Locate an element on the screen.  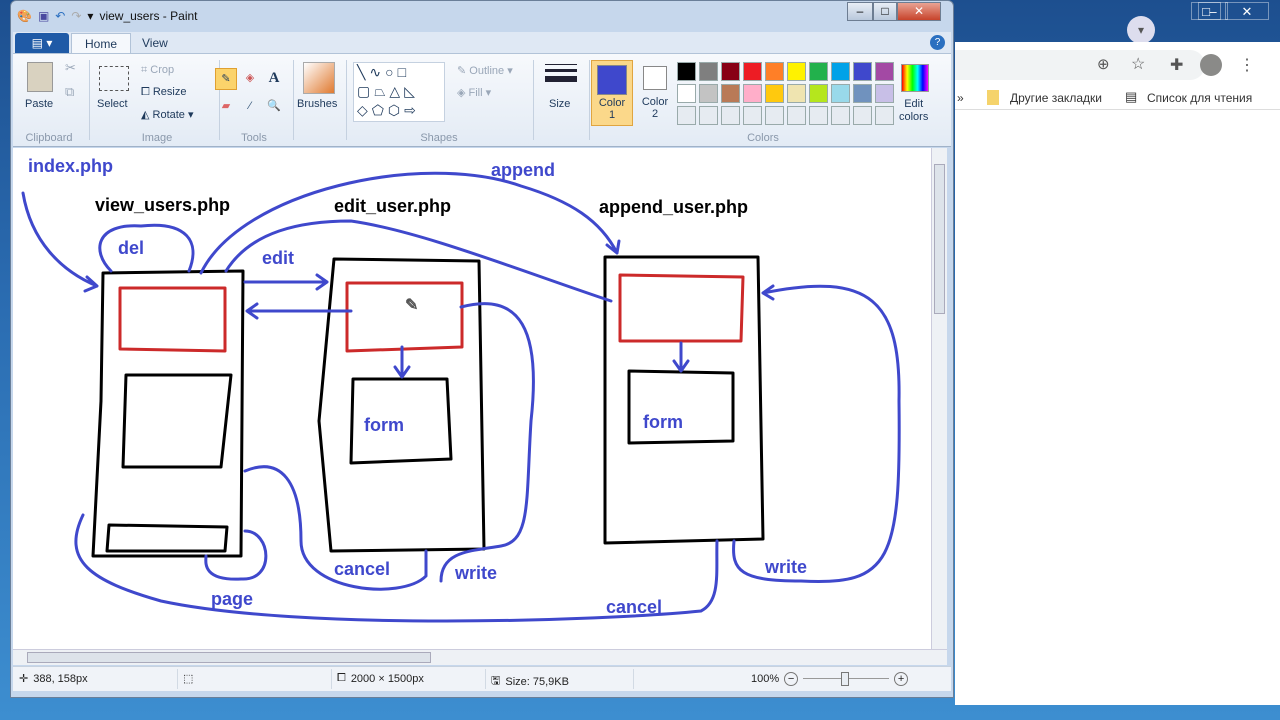
customize-quick-access-icon: ▾ is located at coordinates (90, 16).